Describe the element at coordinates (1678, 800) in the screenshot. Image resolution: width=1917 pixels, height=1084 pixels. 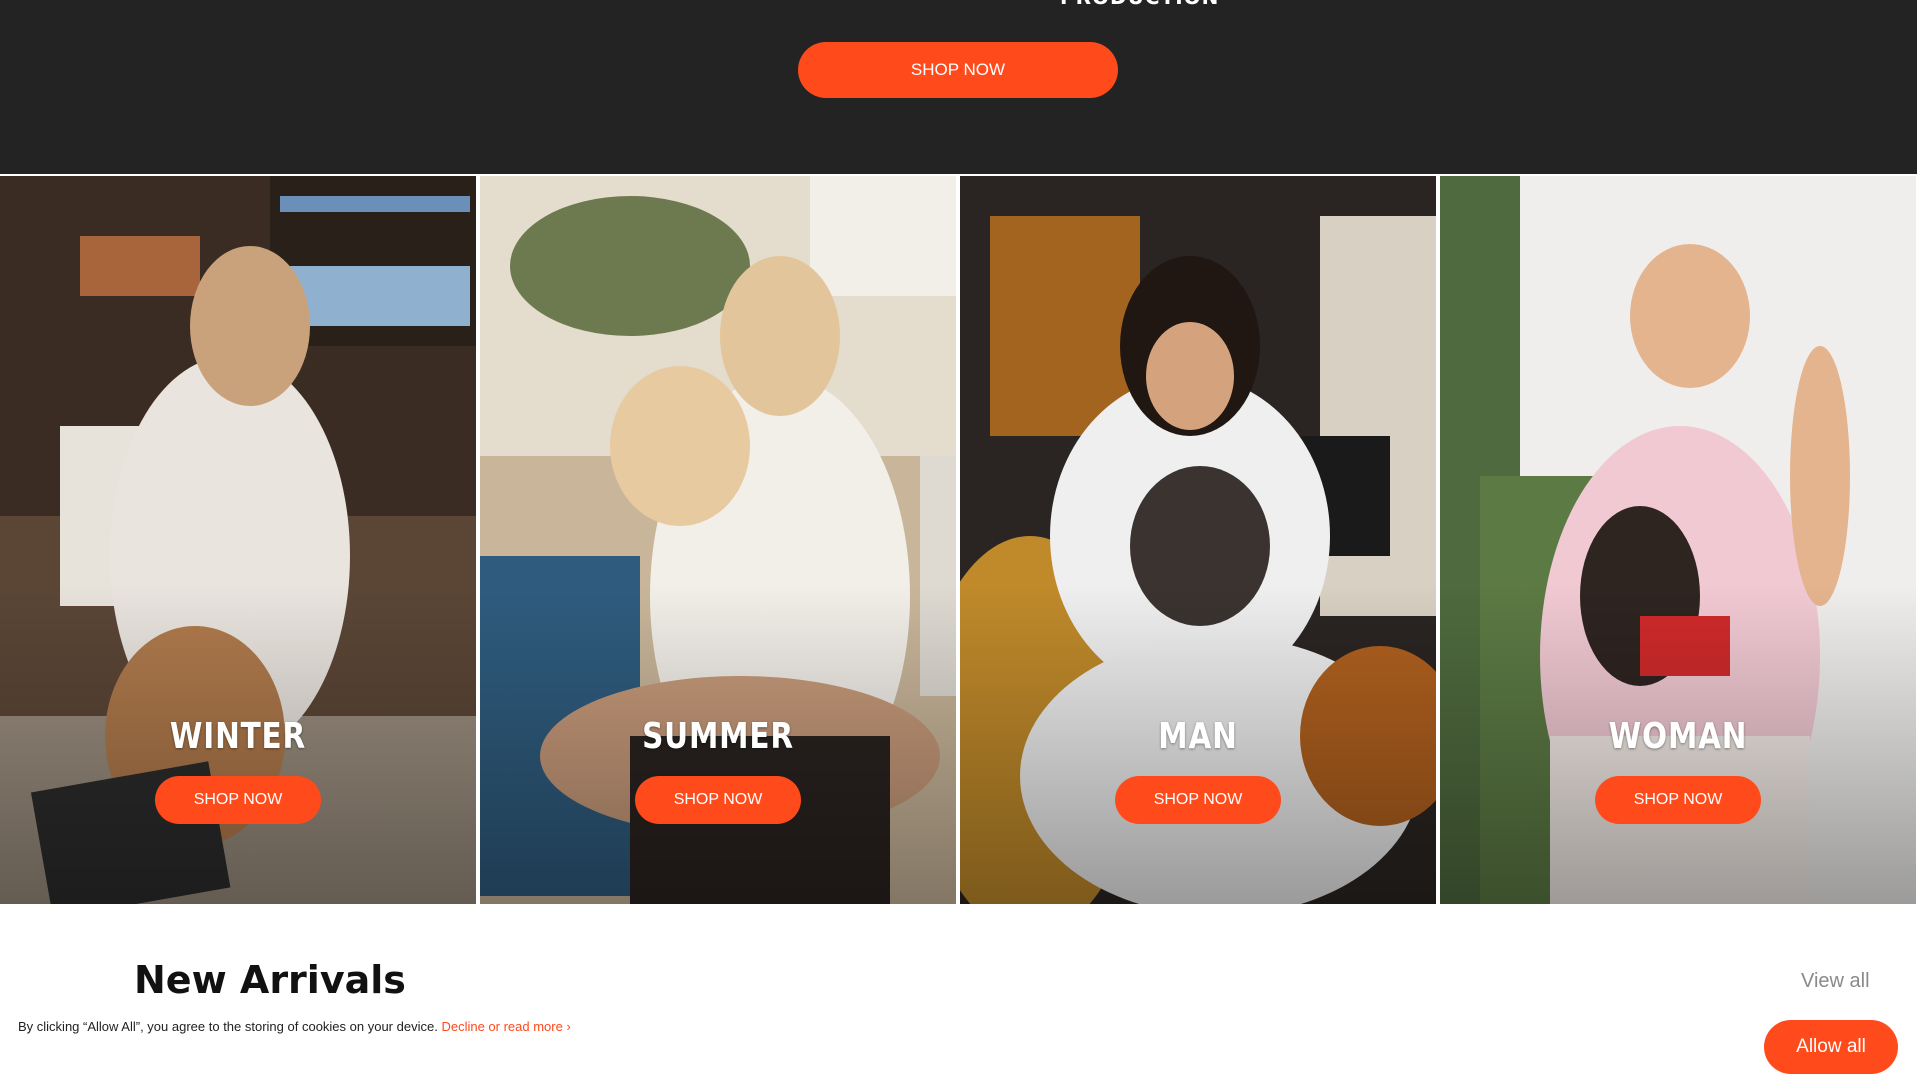
I see `woman-shop-now-button: SHOP NOW` at that location.